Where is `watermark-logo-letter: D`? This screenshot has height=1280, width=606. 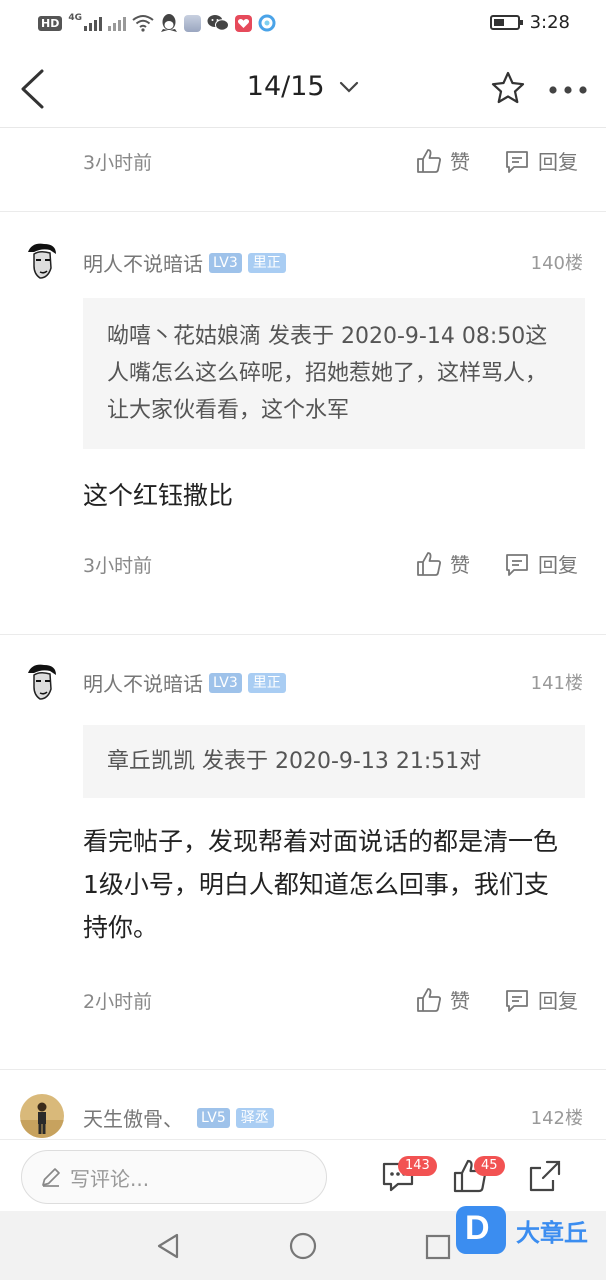 watermark-logo-letter: D is located at coordinates (477, 1228).